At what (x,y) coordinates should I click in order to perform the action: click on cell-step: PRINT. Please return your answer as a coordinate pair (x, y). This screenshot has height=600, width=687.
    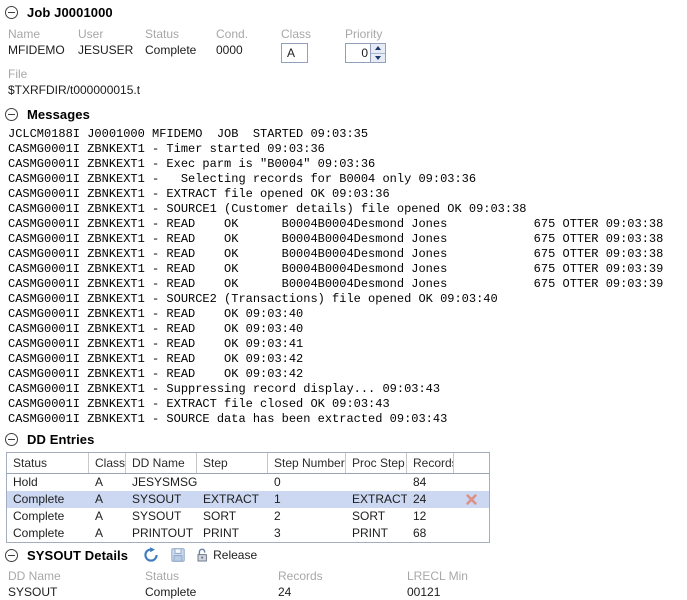
    Looking at the image, I should click on (221, 533).